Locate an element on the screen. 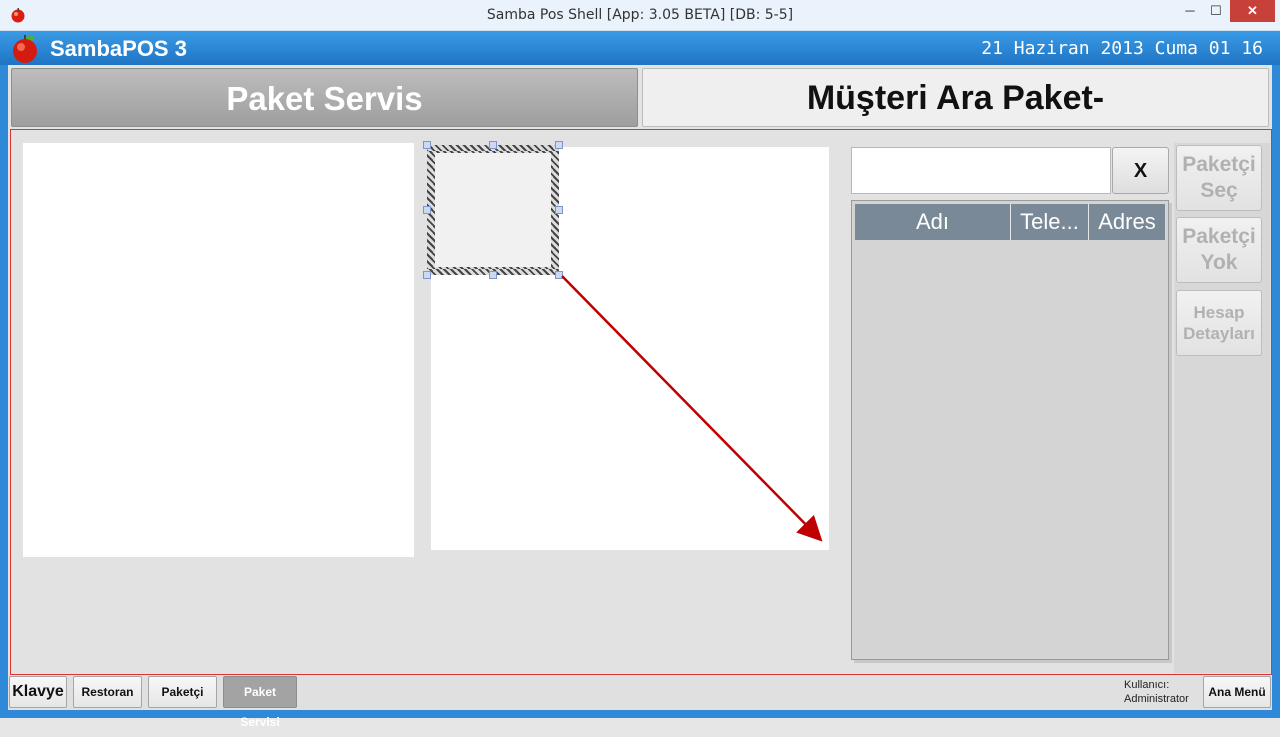 Image resolution: width=1280 pixels, height=737 pixels. tab-label: Müşteri Ara Paket- is located at coordinates (955, 98).